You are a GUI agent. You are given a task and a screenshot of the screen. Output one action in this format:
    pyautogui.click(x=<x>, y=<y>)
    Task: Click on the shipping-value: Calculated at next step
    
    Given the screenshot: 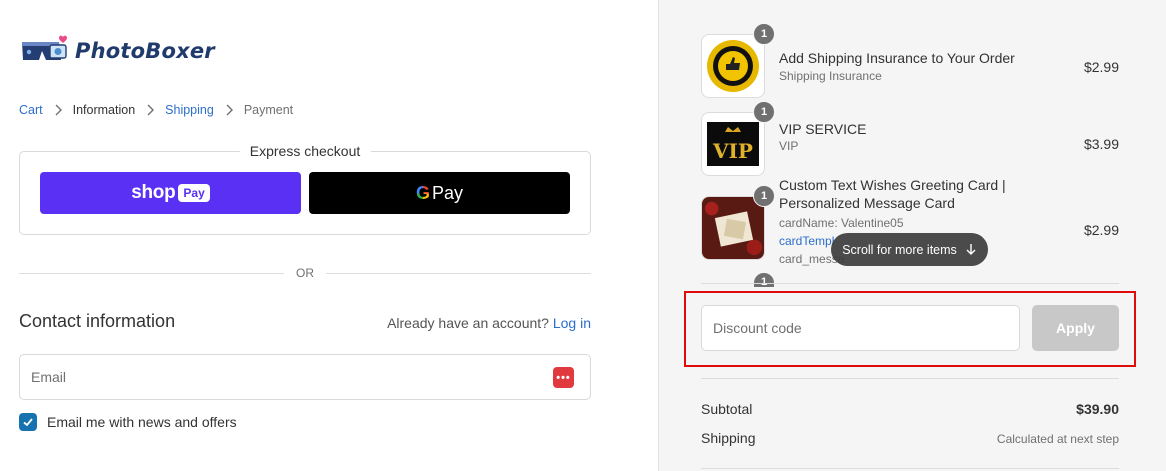 What is the action you would take?
    pyautogui.click(x=1057, y=439)
    